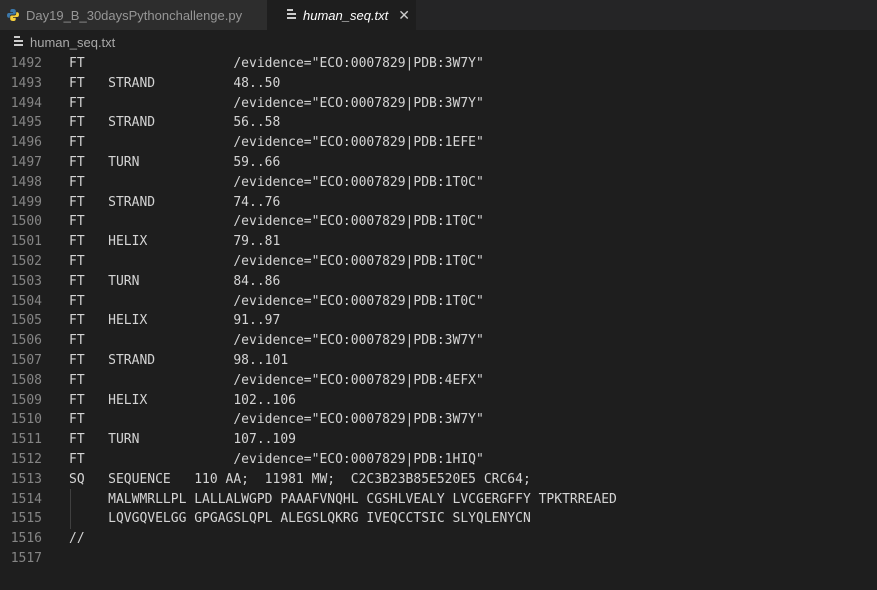  Describe the element at coordinates (26, 222) in the screenshot. I see `line-number: 1500` at that location.